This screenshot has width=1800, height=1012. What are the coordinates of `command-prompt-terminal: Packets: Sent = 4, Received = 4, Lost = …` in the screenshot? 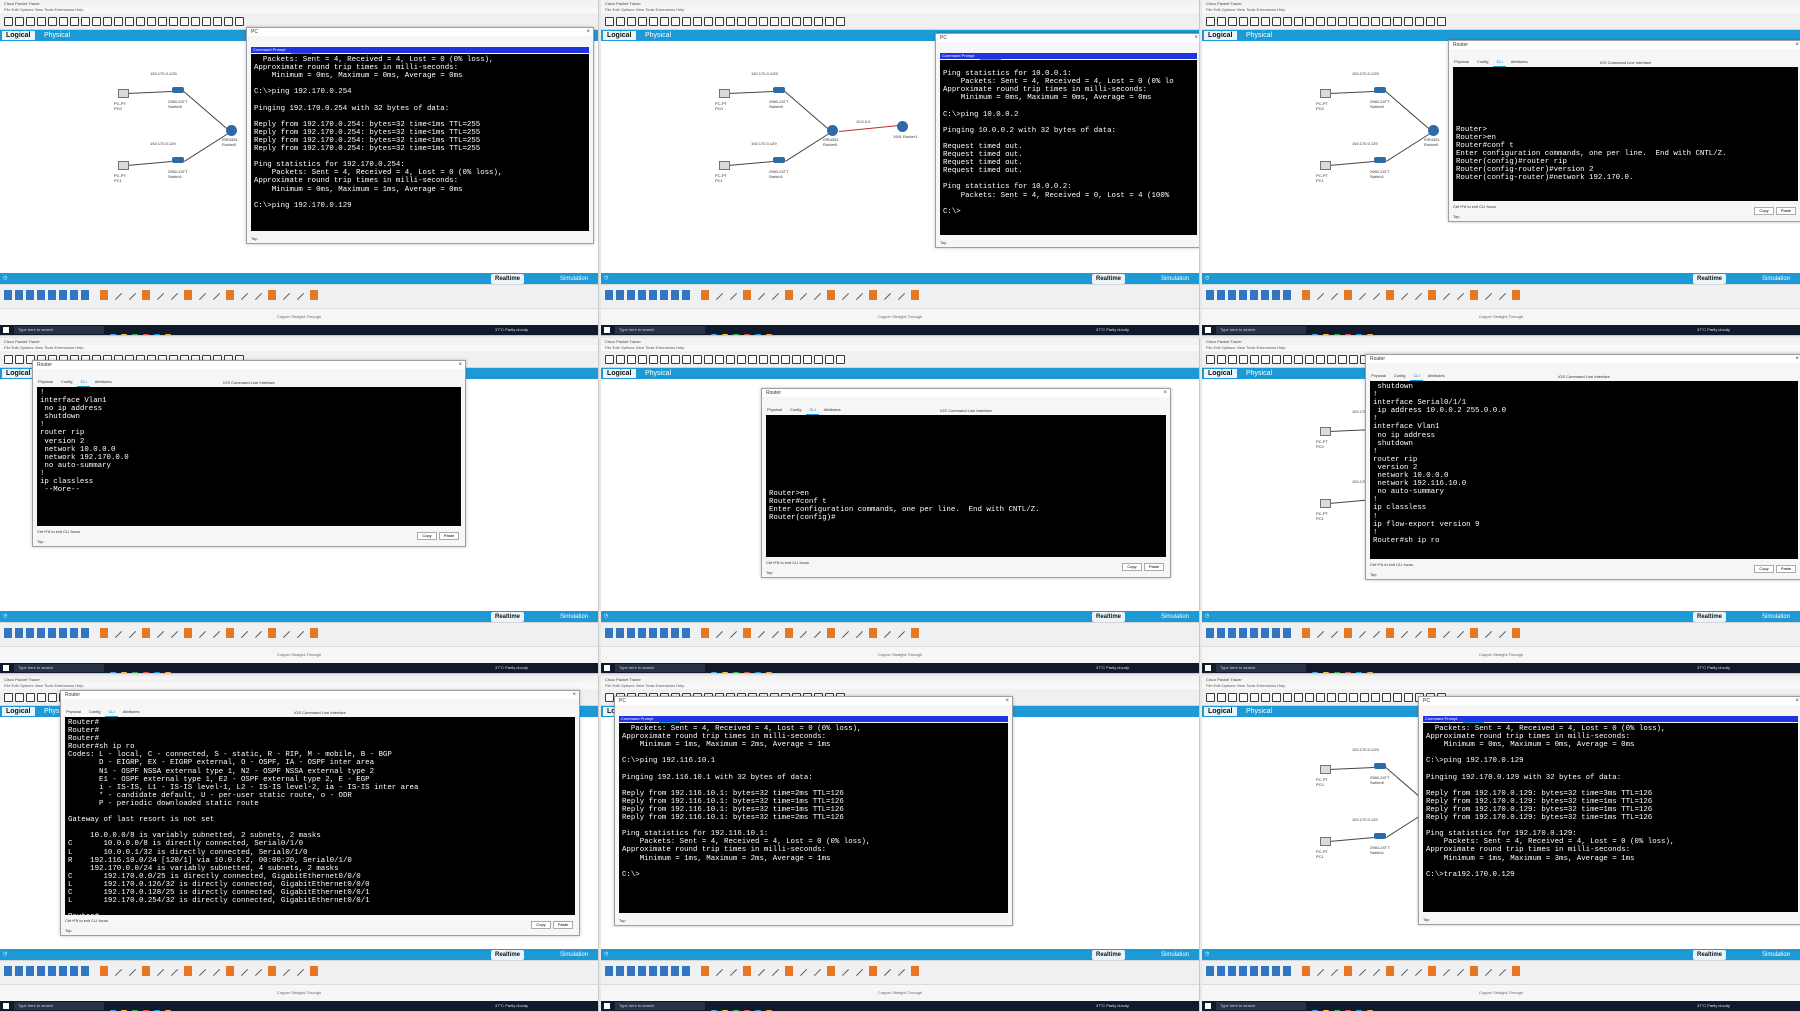 It's located at (420, 142).